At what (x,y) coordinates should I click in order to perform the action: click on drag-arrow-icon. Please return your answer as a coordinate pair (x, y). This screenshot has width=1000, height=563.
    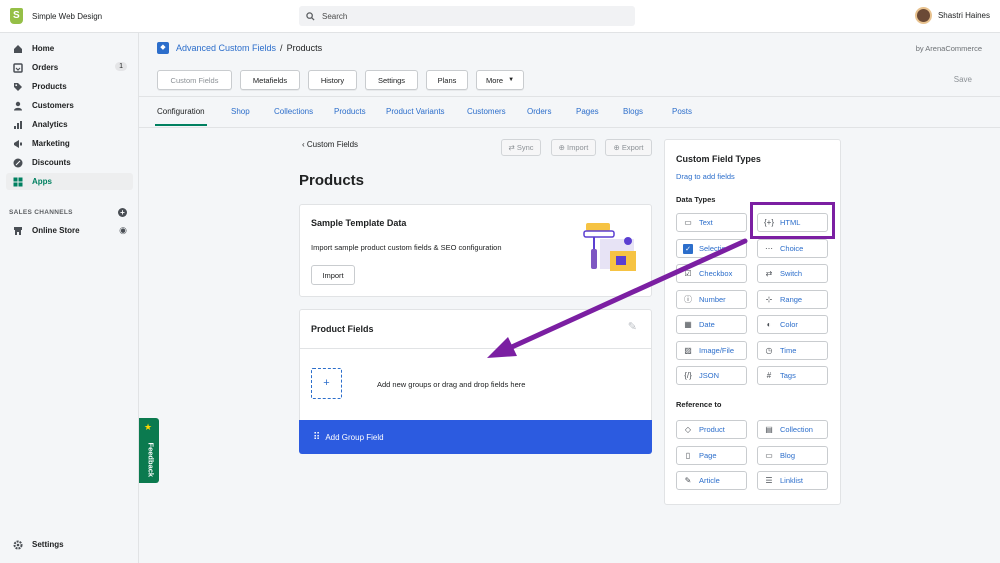
    Looking at the image, I should click on (617, 298).